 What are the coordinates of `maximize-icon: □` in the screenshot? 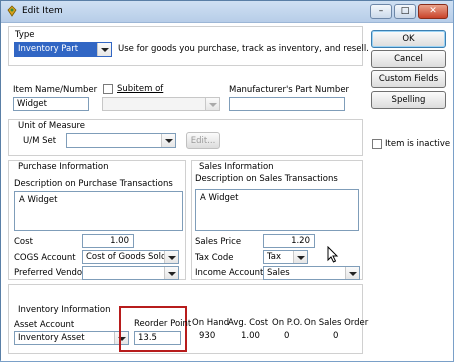 It's located at (405, 11).